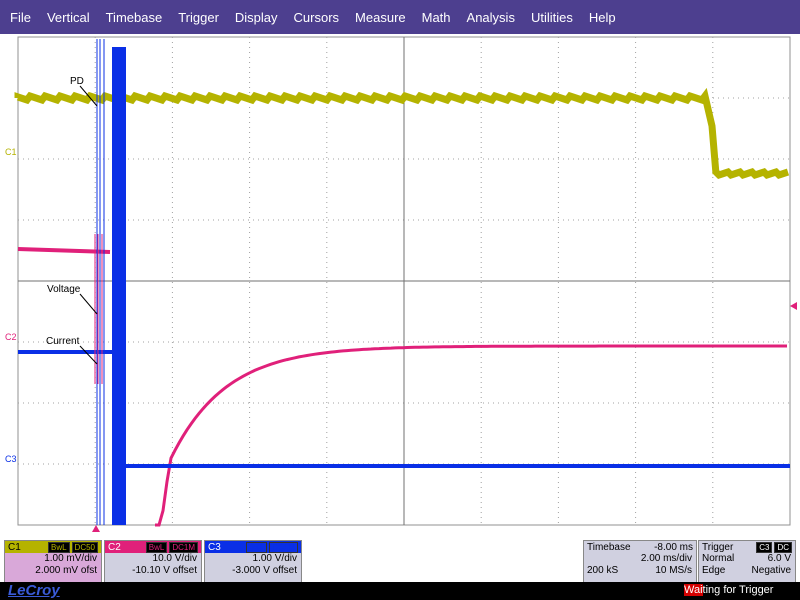 Image resolution: width=800 pixels, height=600 pixels. What do you see at coordinates (14, 547) in the screenshot?
I see `c1-name: C1` at bounding box center [14, 547].